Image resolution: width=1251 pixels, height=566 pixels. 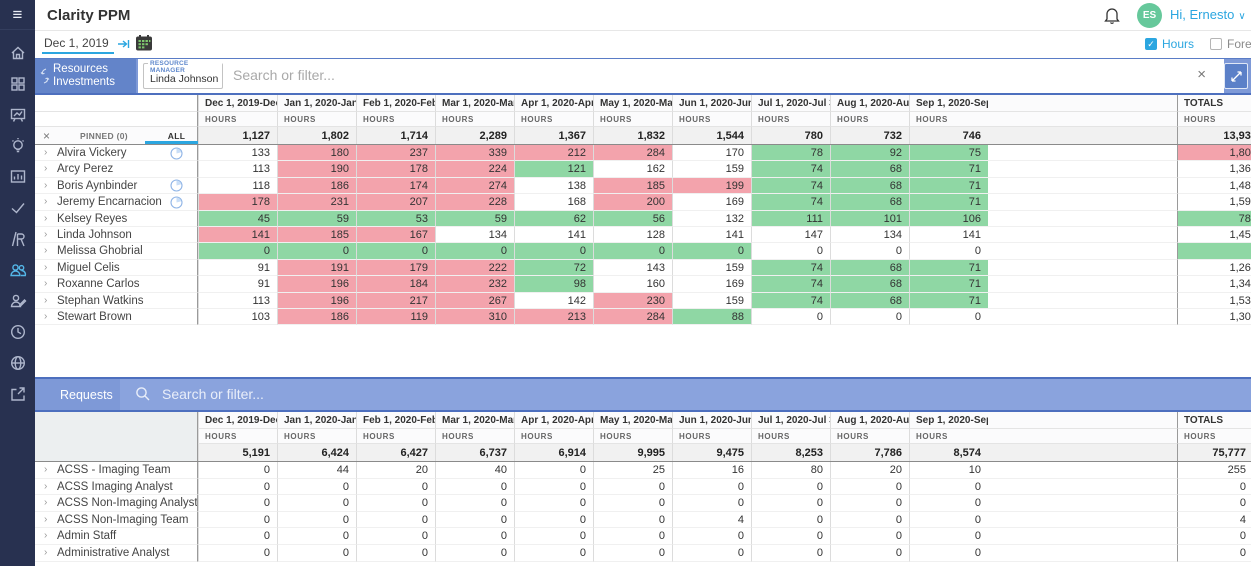 I want to click on grid-cell: 25, so click(x=632, y=470).